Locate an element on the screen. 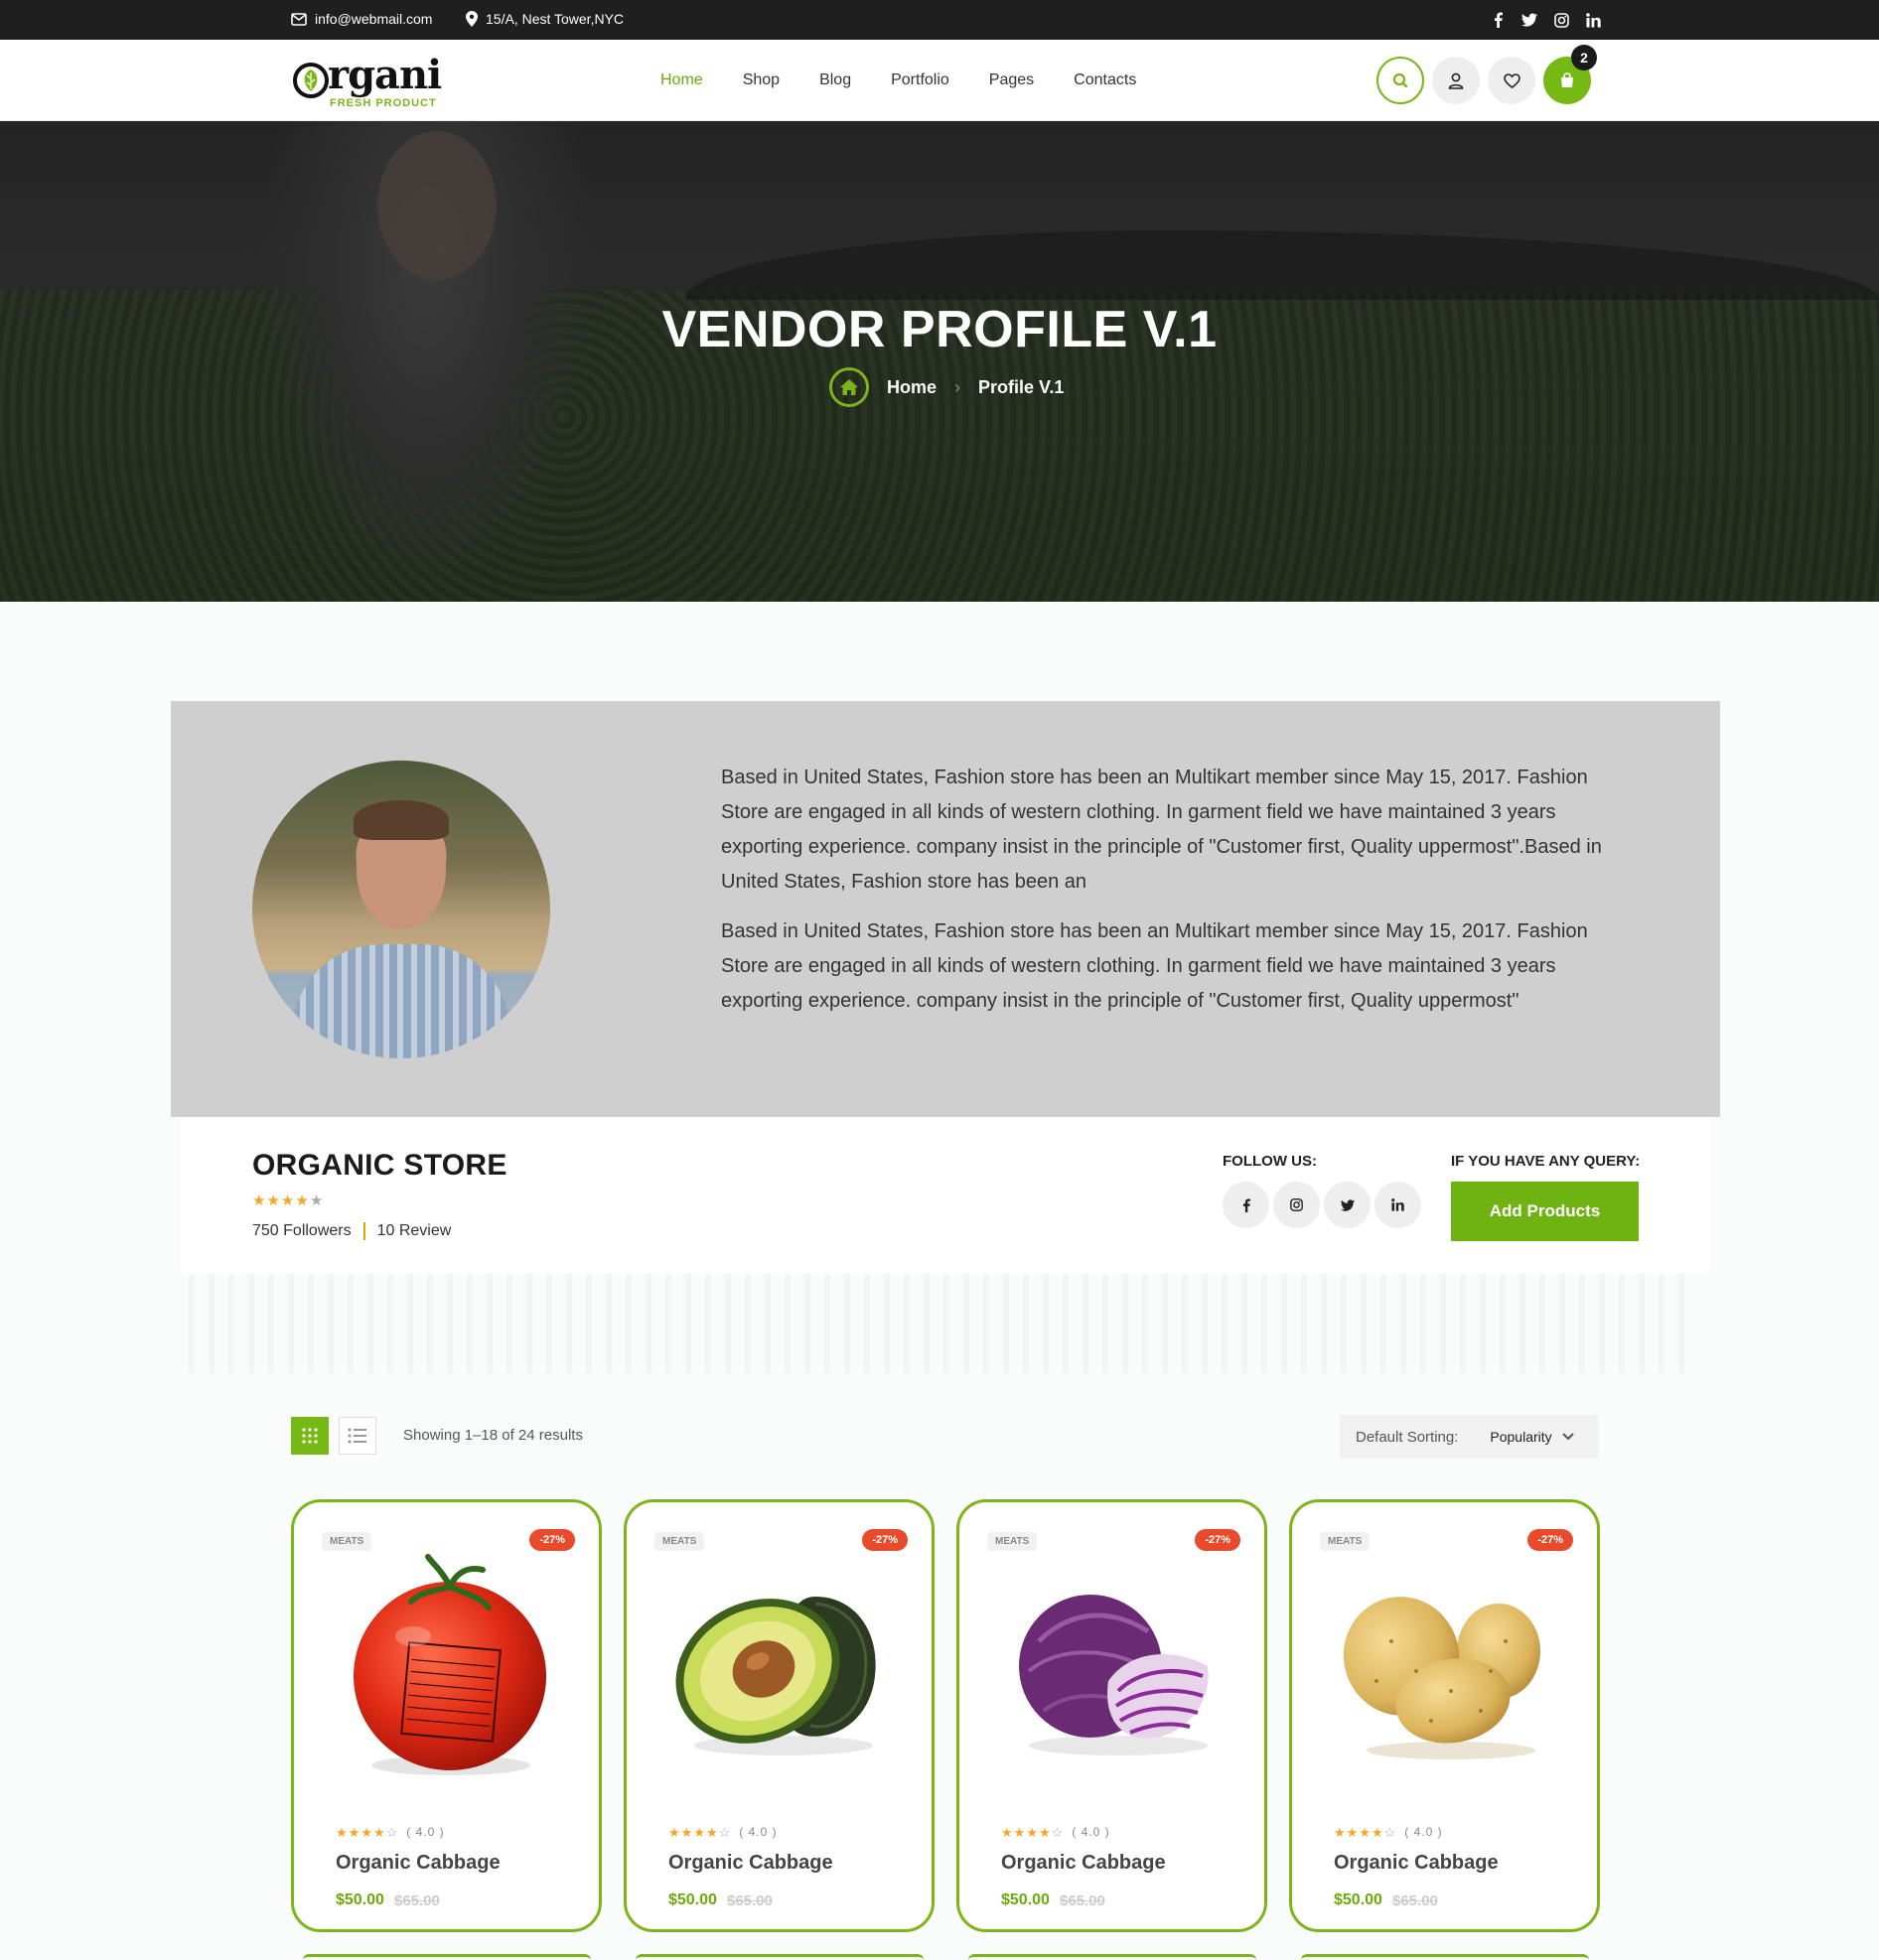  email-contact: info@webmail.com is located at coordinates (361, 19).